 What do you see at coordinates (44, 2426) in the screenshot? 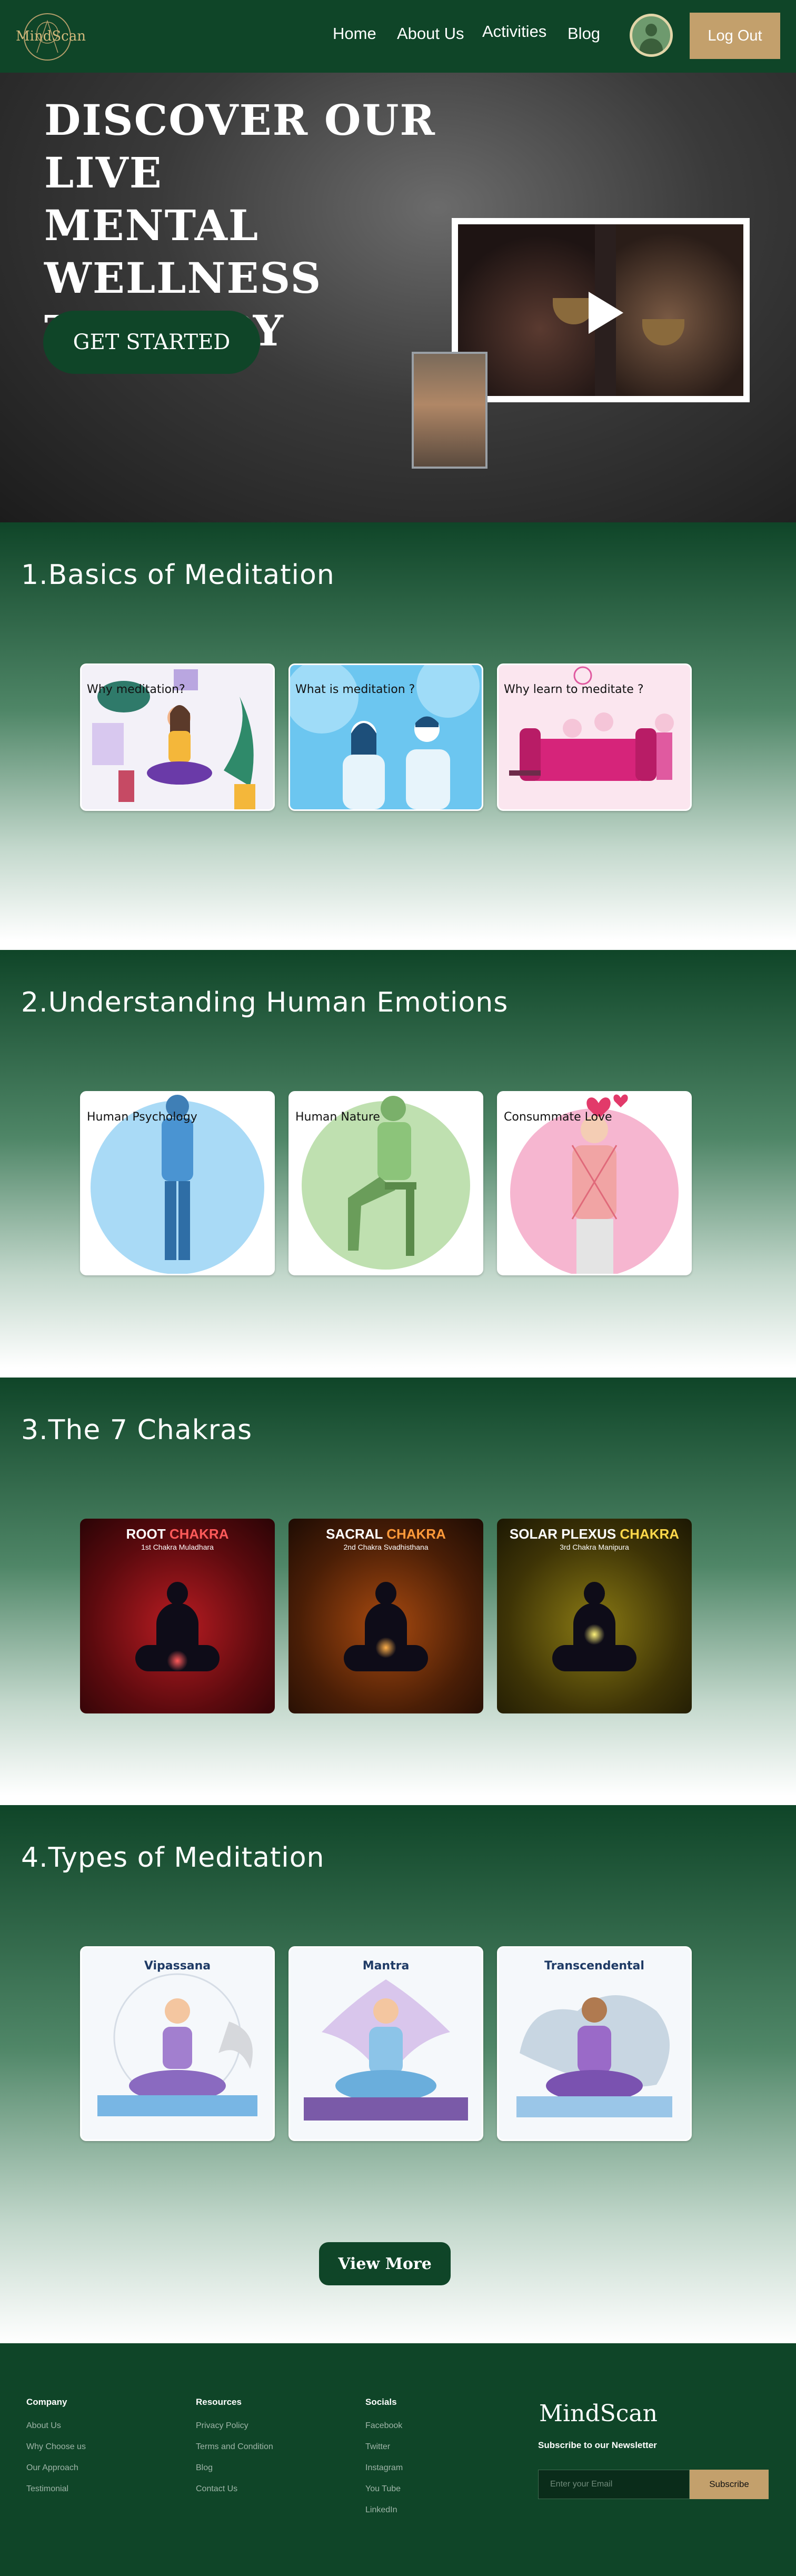
I see `footer-link-about-us: About Us` at bounding box center [44, 2426].